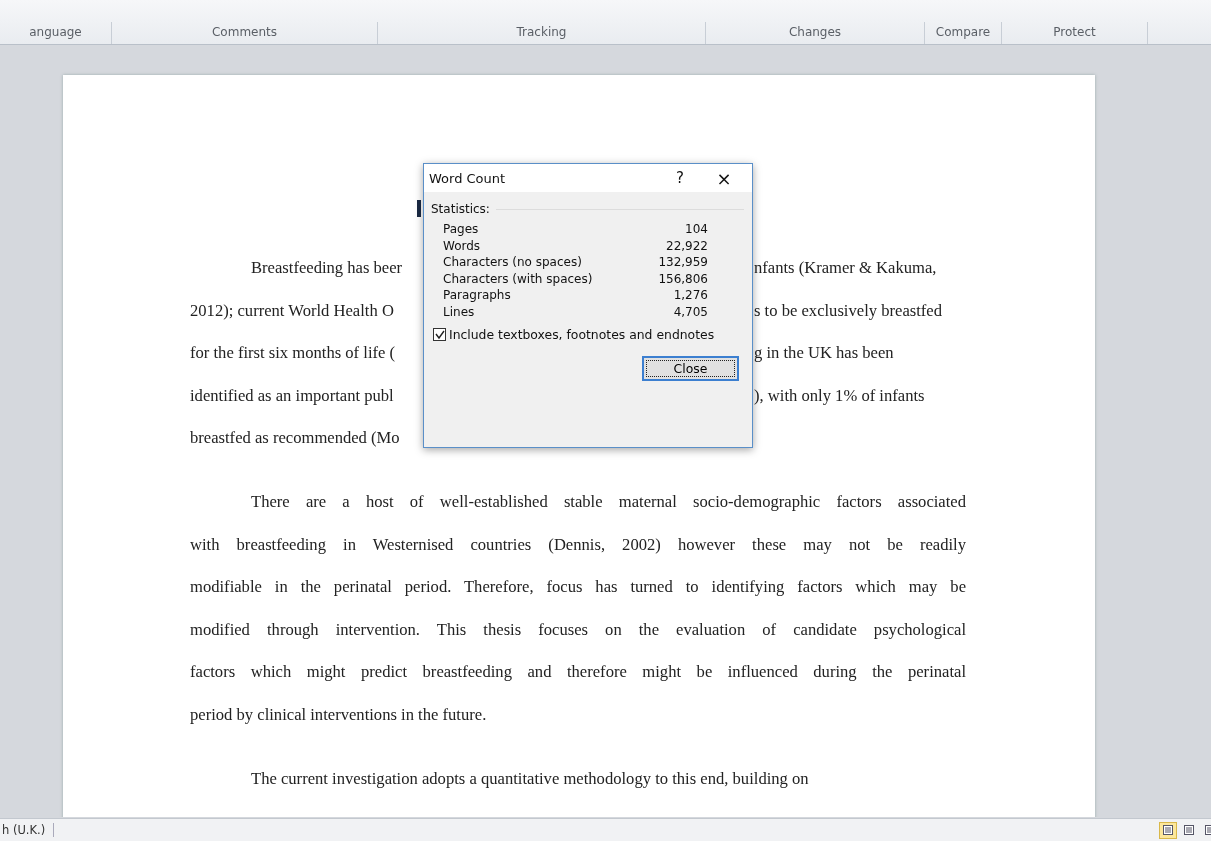 This screenshot has width=1211, height=841. Describe the element at coordinates (690, 368) in the screenshot. I see `close-button: Close` at that location.